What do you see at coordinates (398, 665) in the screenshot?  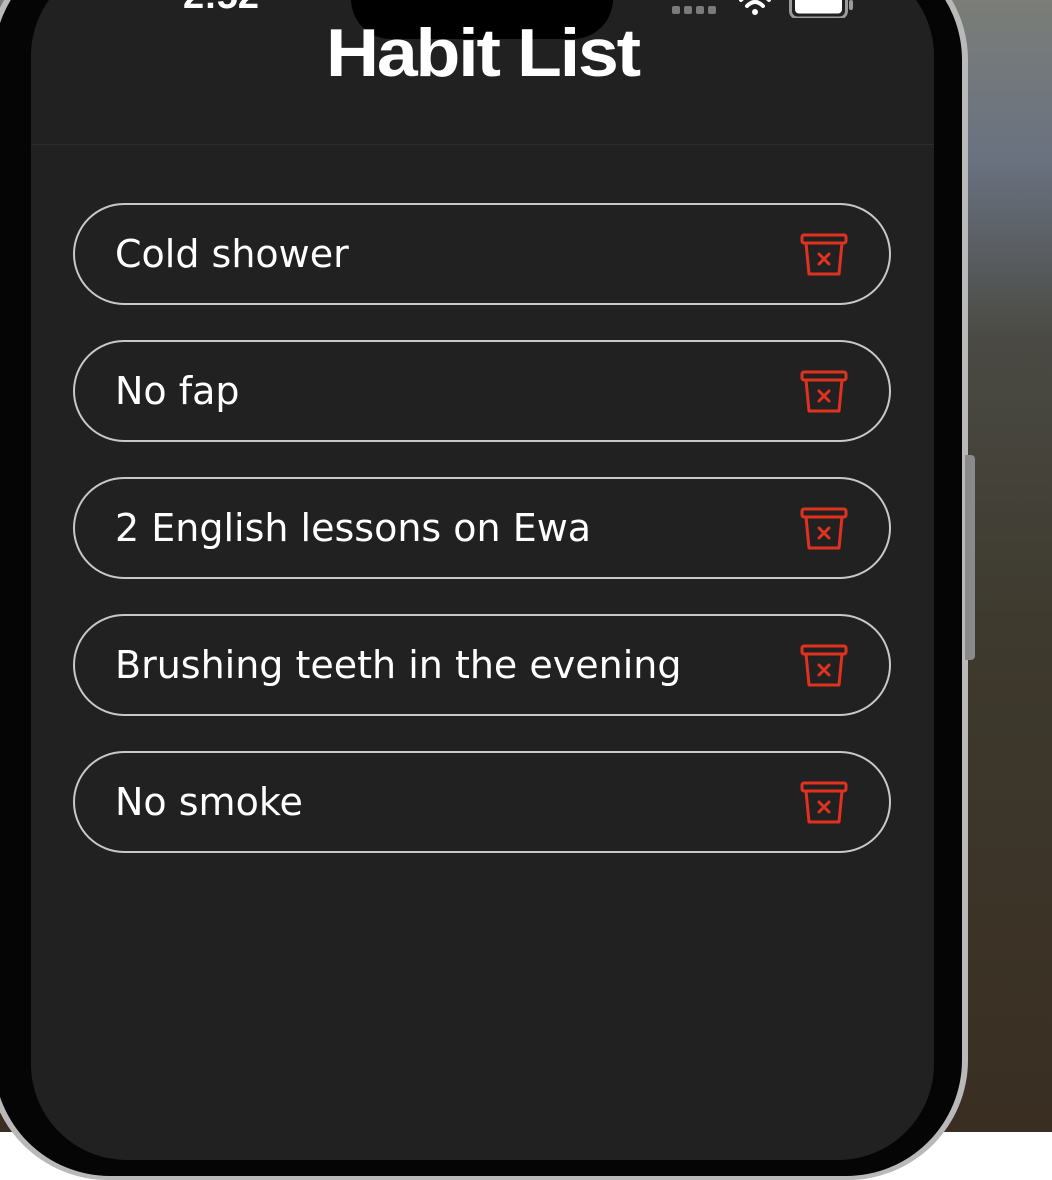 I see `habit-label: Brushing teeth in the evening` at bounding box center [398, 665].